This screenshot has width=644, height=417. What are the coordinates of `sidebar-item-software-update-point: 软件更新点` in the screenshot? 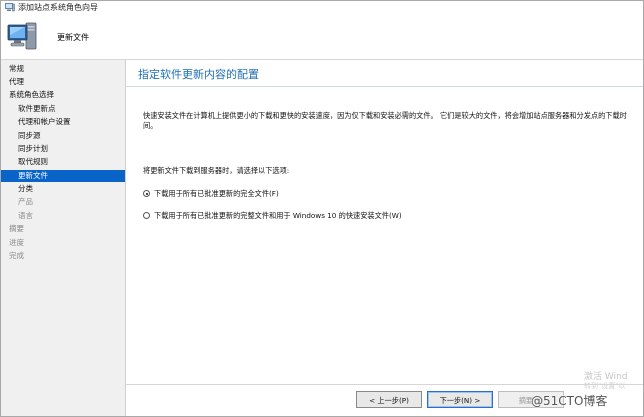 It's located at (63, 109).